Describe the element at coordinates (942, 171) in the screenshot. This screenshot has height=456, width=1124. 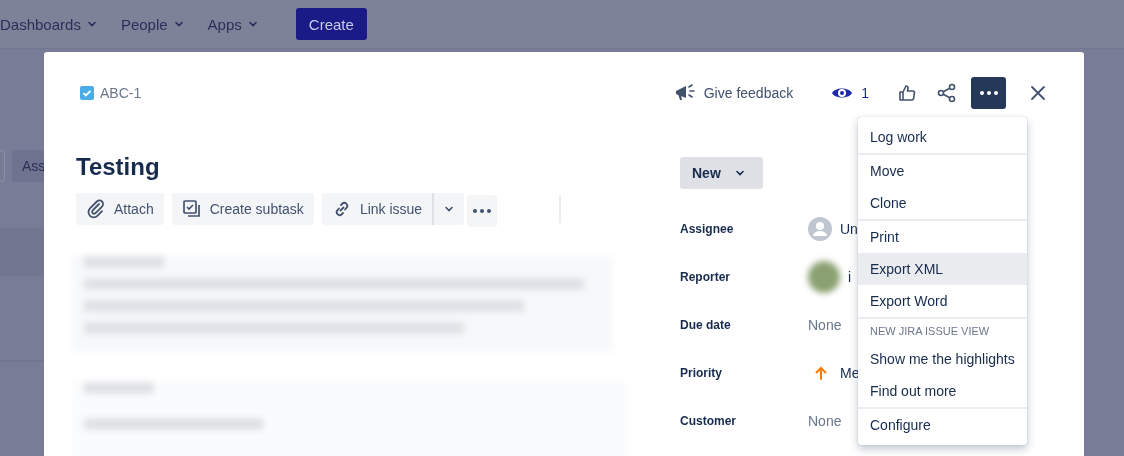
I see `menu-item: Move` at that location.